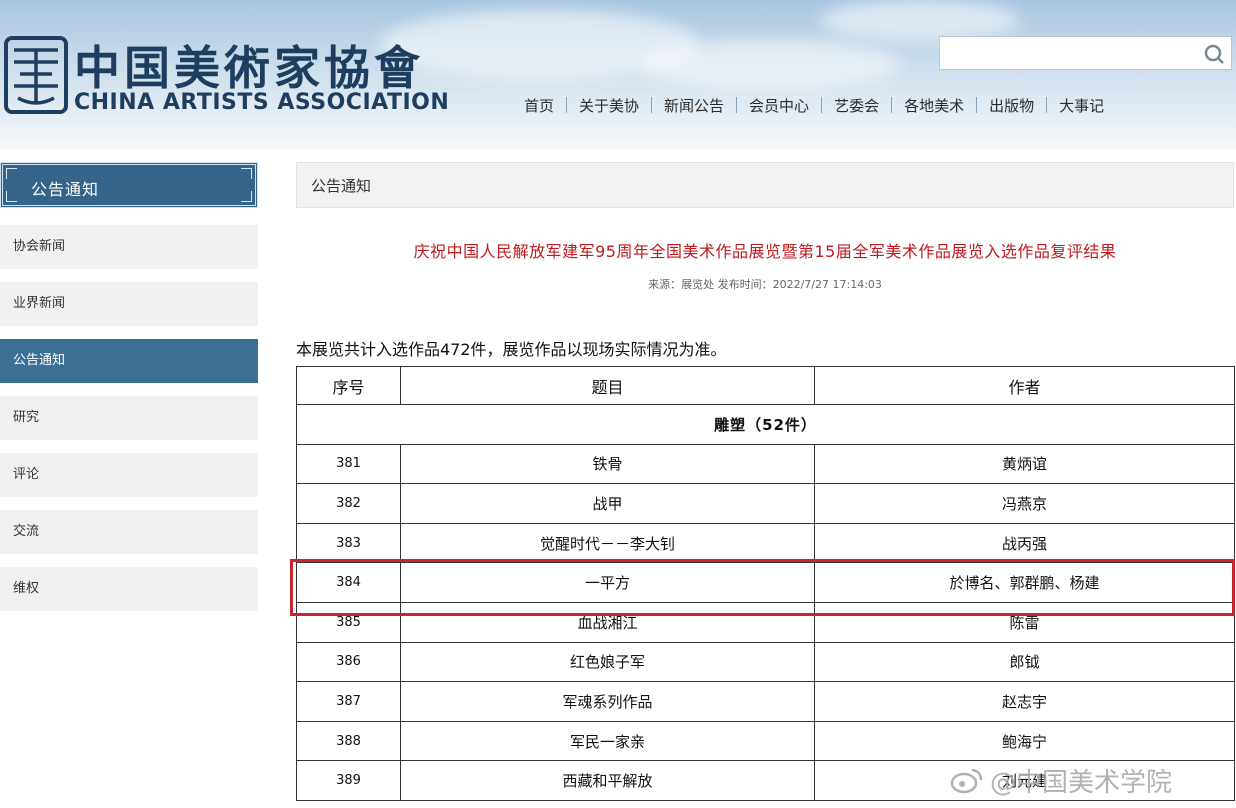 This screenshot has height=808, width=1236. I want to click on cell-title: 血战湘江, so click(607, 622).